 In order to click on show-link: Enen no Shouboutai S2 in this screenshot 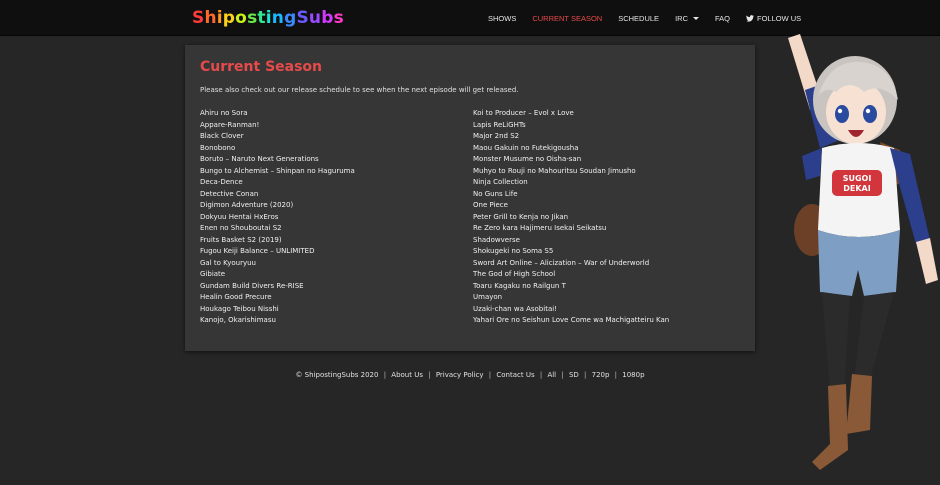, I will do `click(277, 229)`.